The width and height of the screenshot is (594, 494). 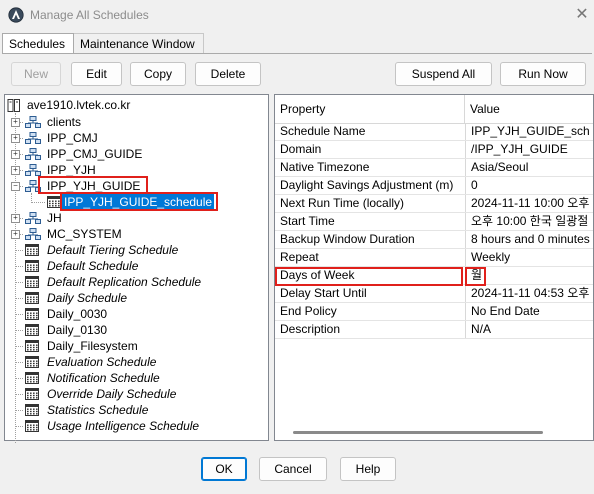 I want to click on tree-item: Override Daily Schedule, so click(x=135, y=394).